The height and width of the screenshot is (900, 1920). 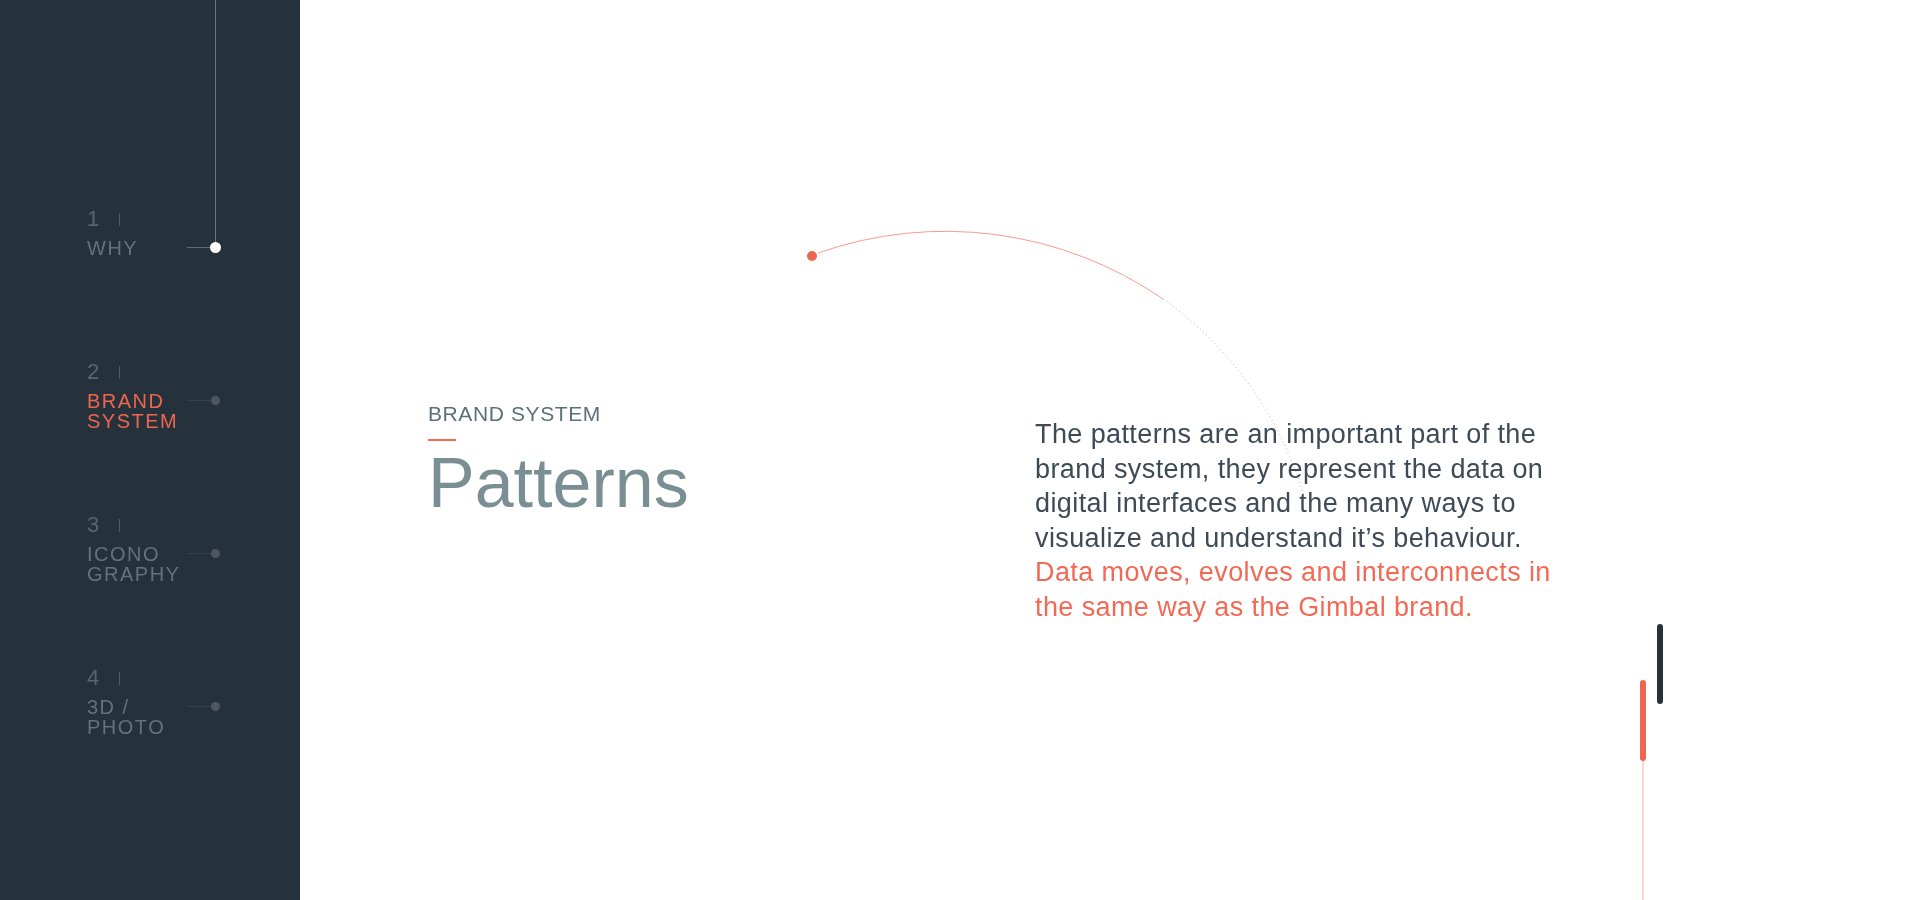 What do you see at coordinates (113, 248) in the screenshot?
I see `nav-link: WHY` at bounding box center [113, 248].